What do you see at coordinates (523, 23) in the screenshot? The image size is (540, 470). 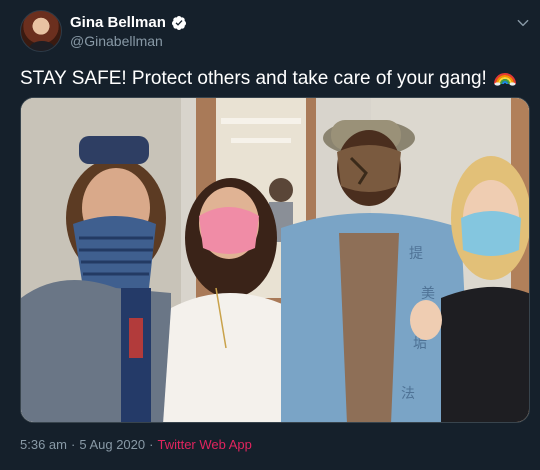 I see `chevron-down-icon` at bounding box center [523, 23].